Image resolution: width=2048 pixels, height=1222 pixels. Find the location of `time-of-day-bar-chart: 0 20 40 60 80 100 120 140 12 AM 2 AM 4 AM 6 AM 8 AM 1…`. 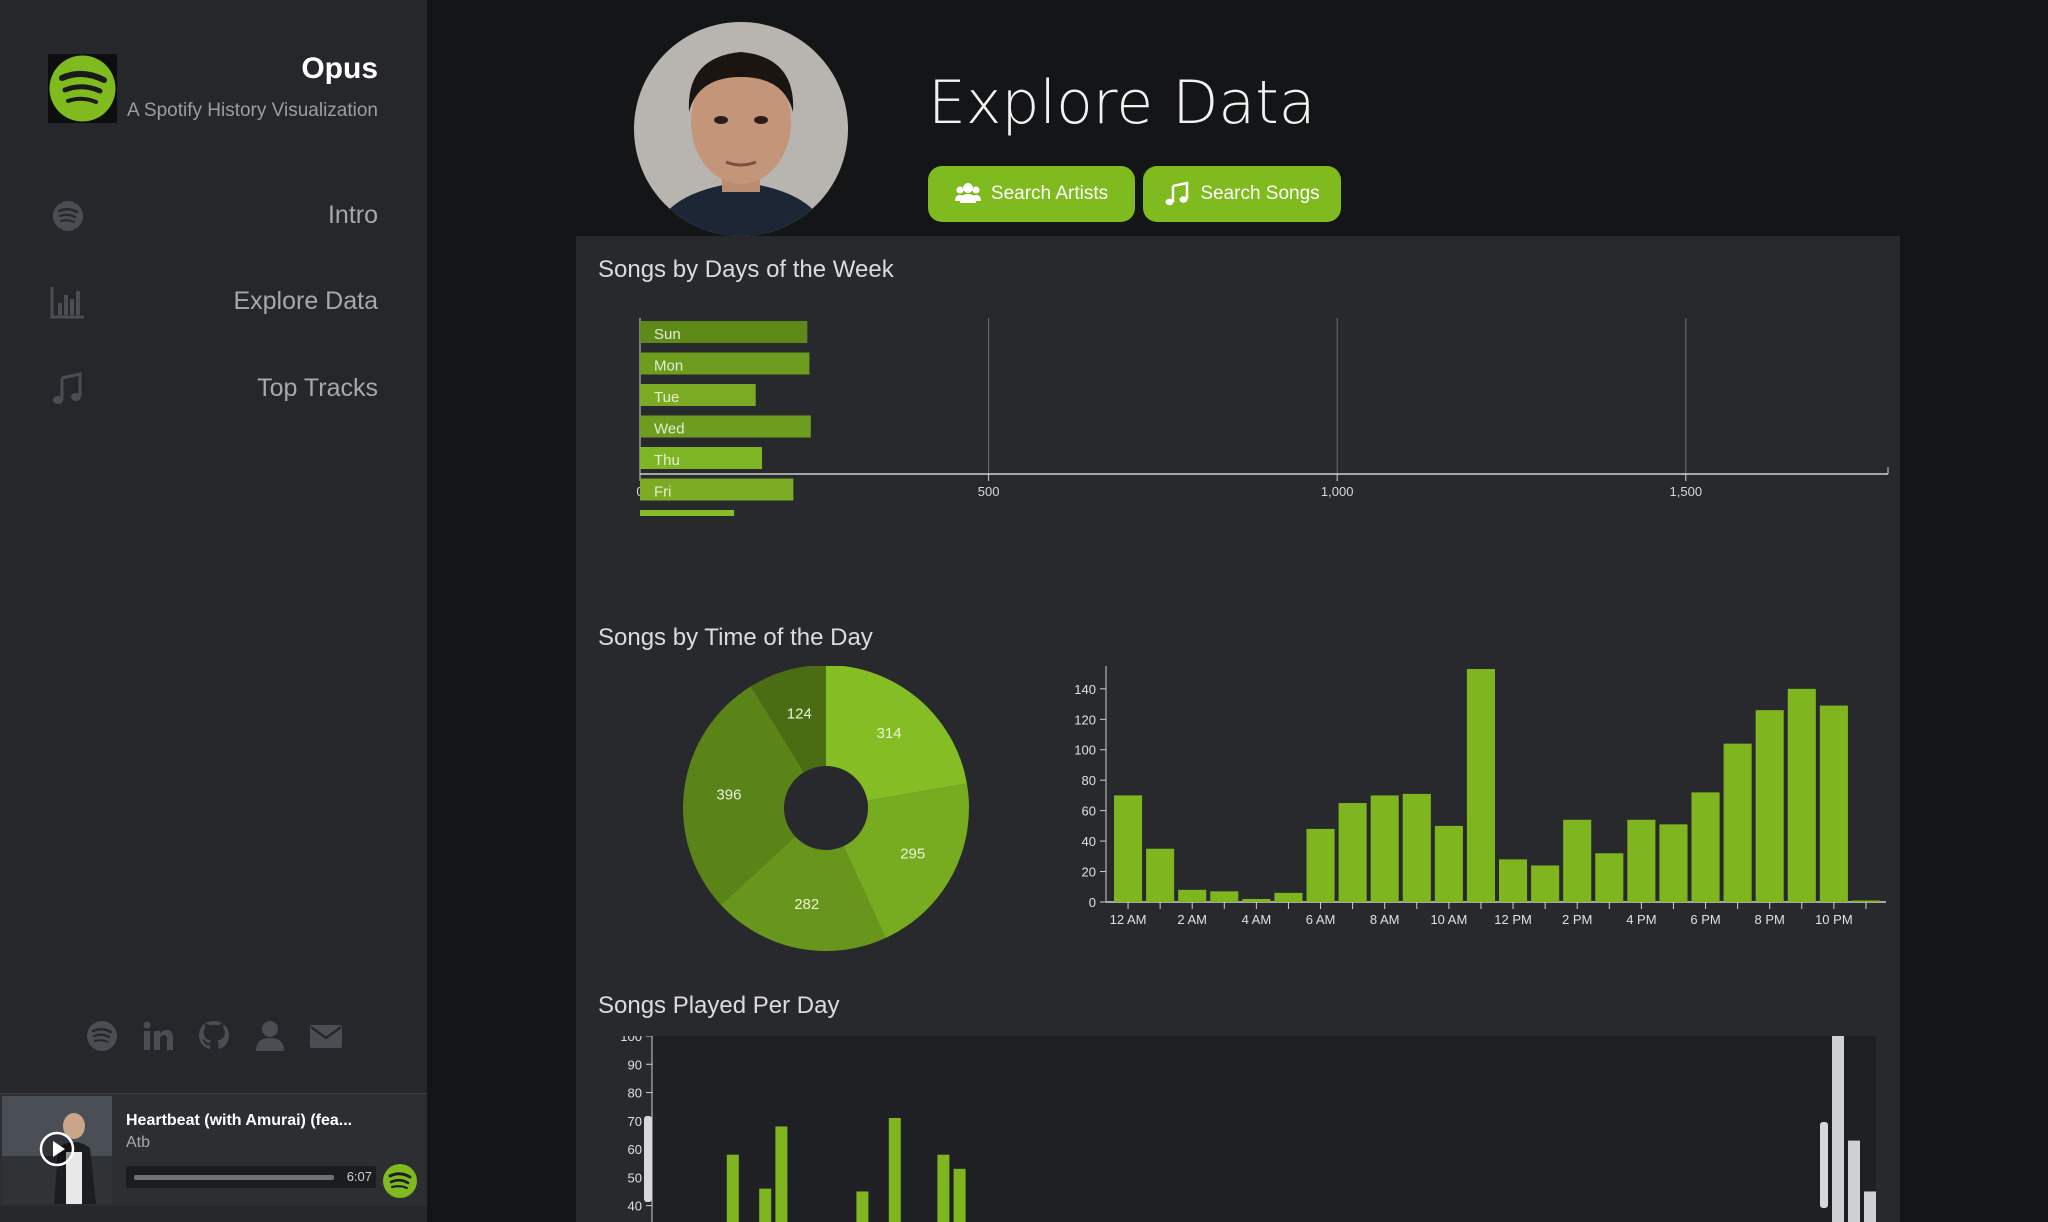

time-of-day-bar-chart: 0 20 40 60 80 100 120 140 12 AM 2 AM 4 AM 6 AM 8 AM 1… is located at coordinates (1480, 796).